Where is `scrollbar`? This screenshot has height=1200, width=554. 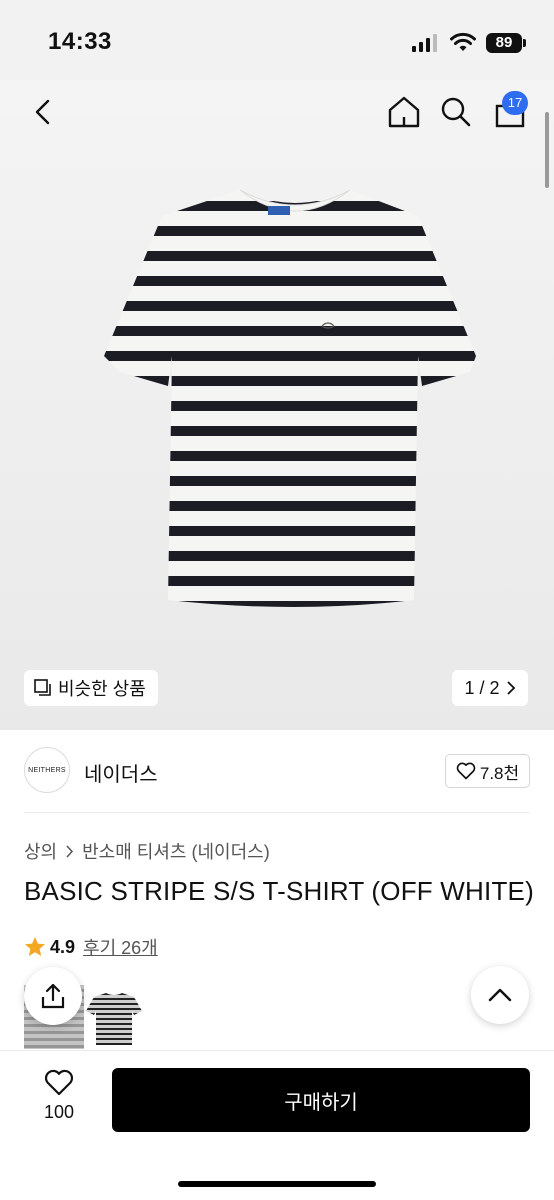 scrollbar is located at coordinates (547, 150).